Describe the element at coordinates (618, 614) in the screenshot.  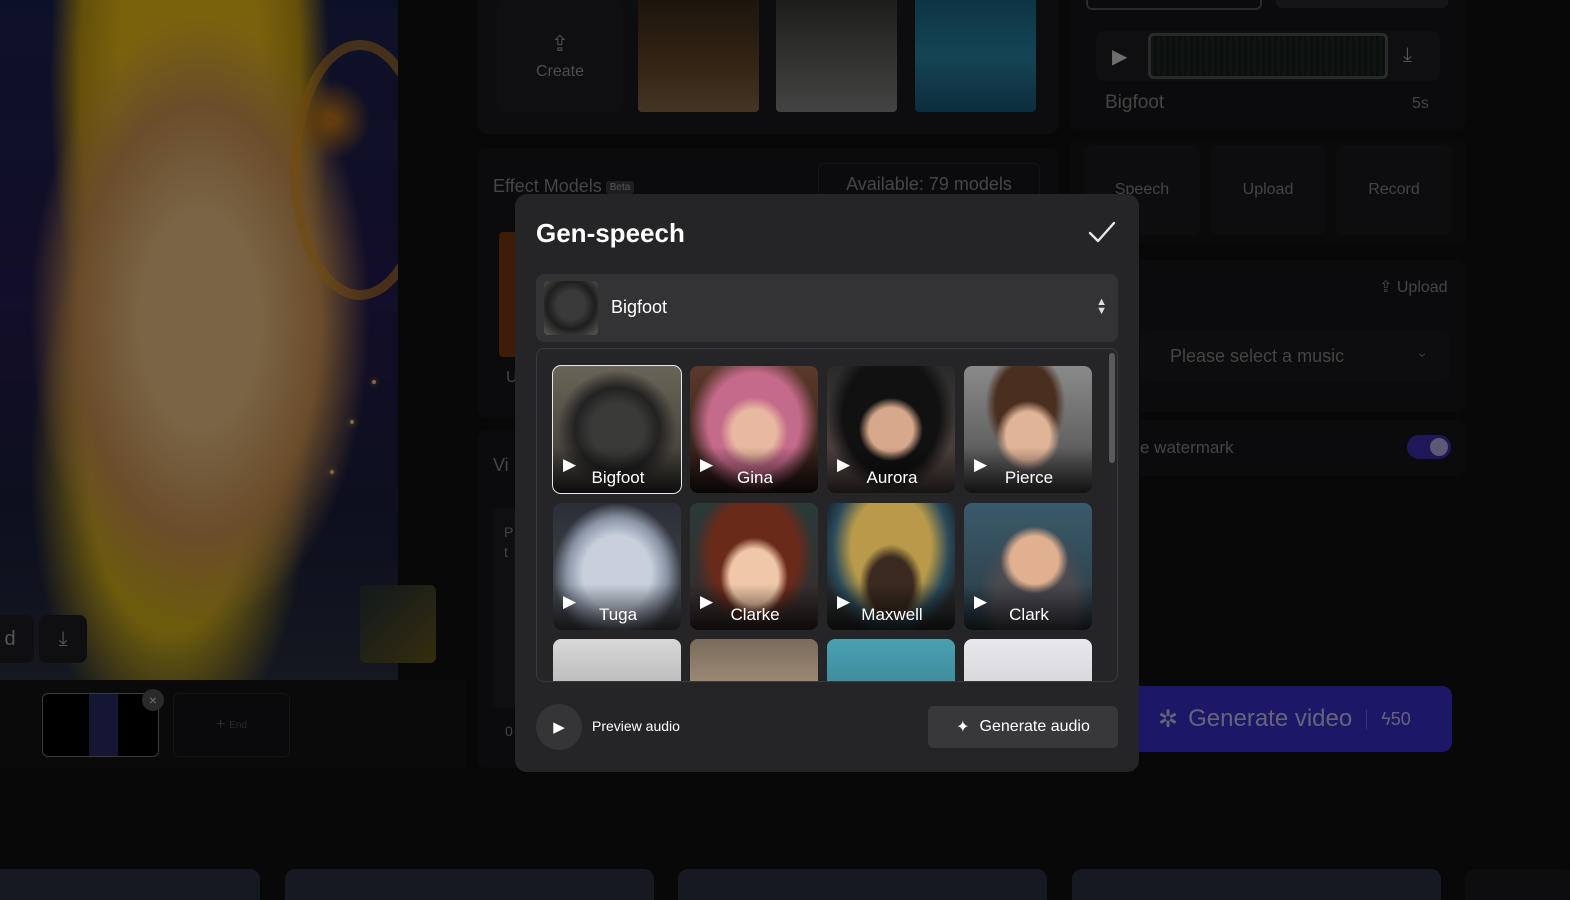
I see `voice-name: Tuga` at that location.